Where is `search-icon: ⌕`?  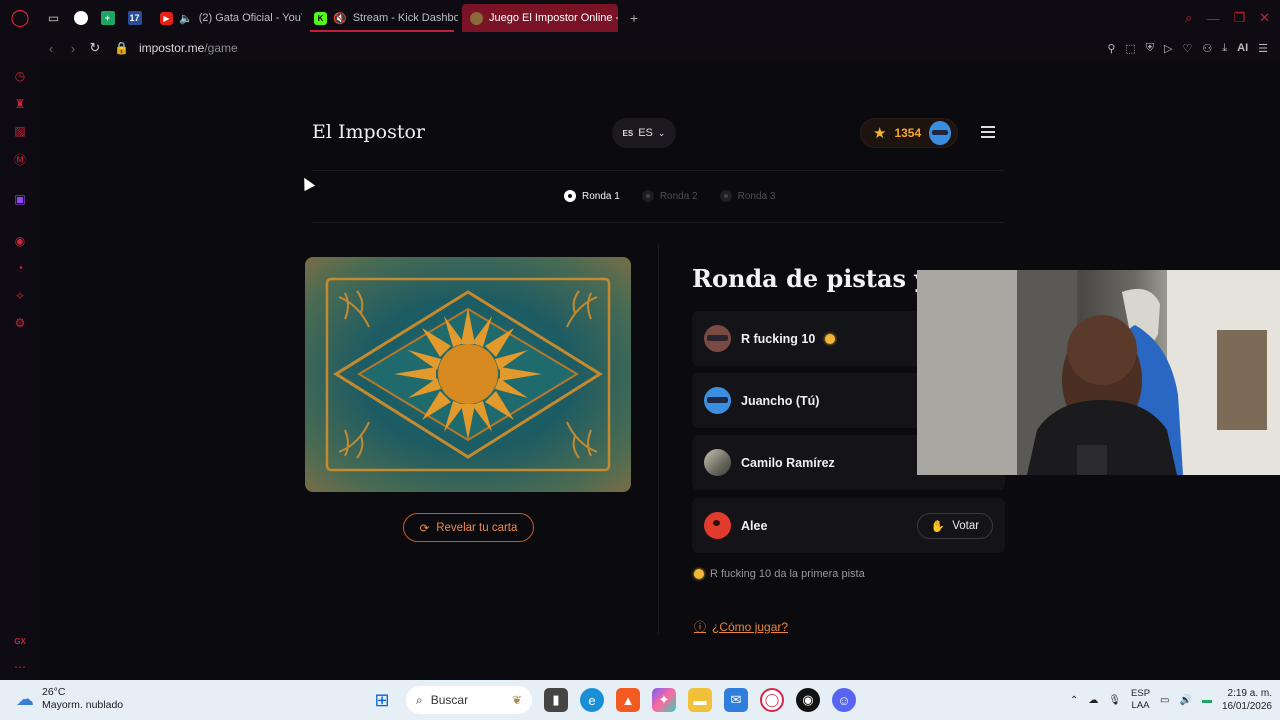
search-icon: ⌕ is located at coordinates (419, 699).